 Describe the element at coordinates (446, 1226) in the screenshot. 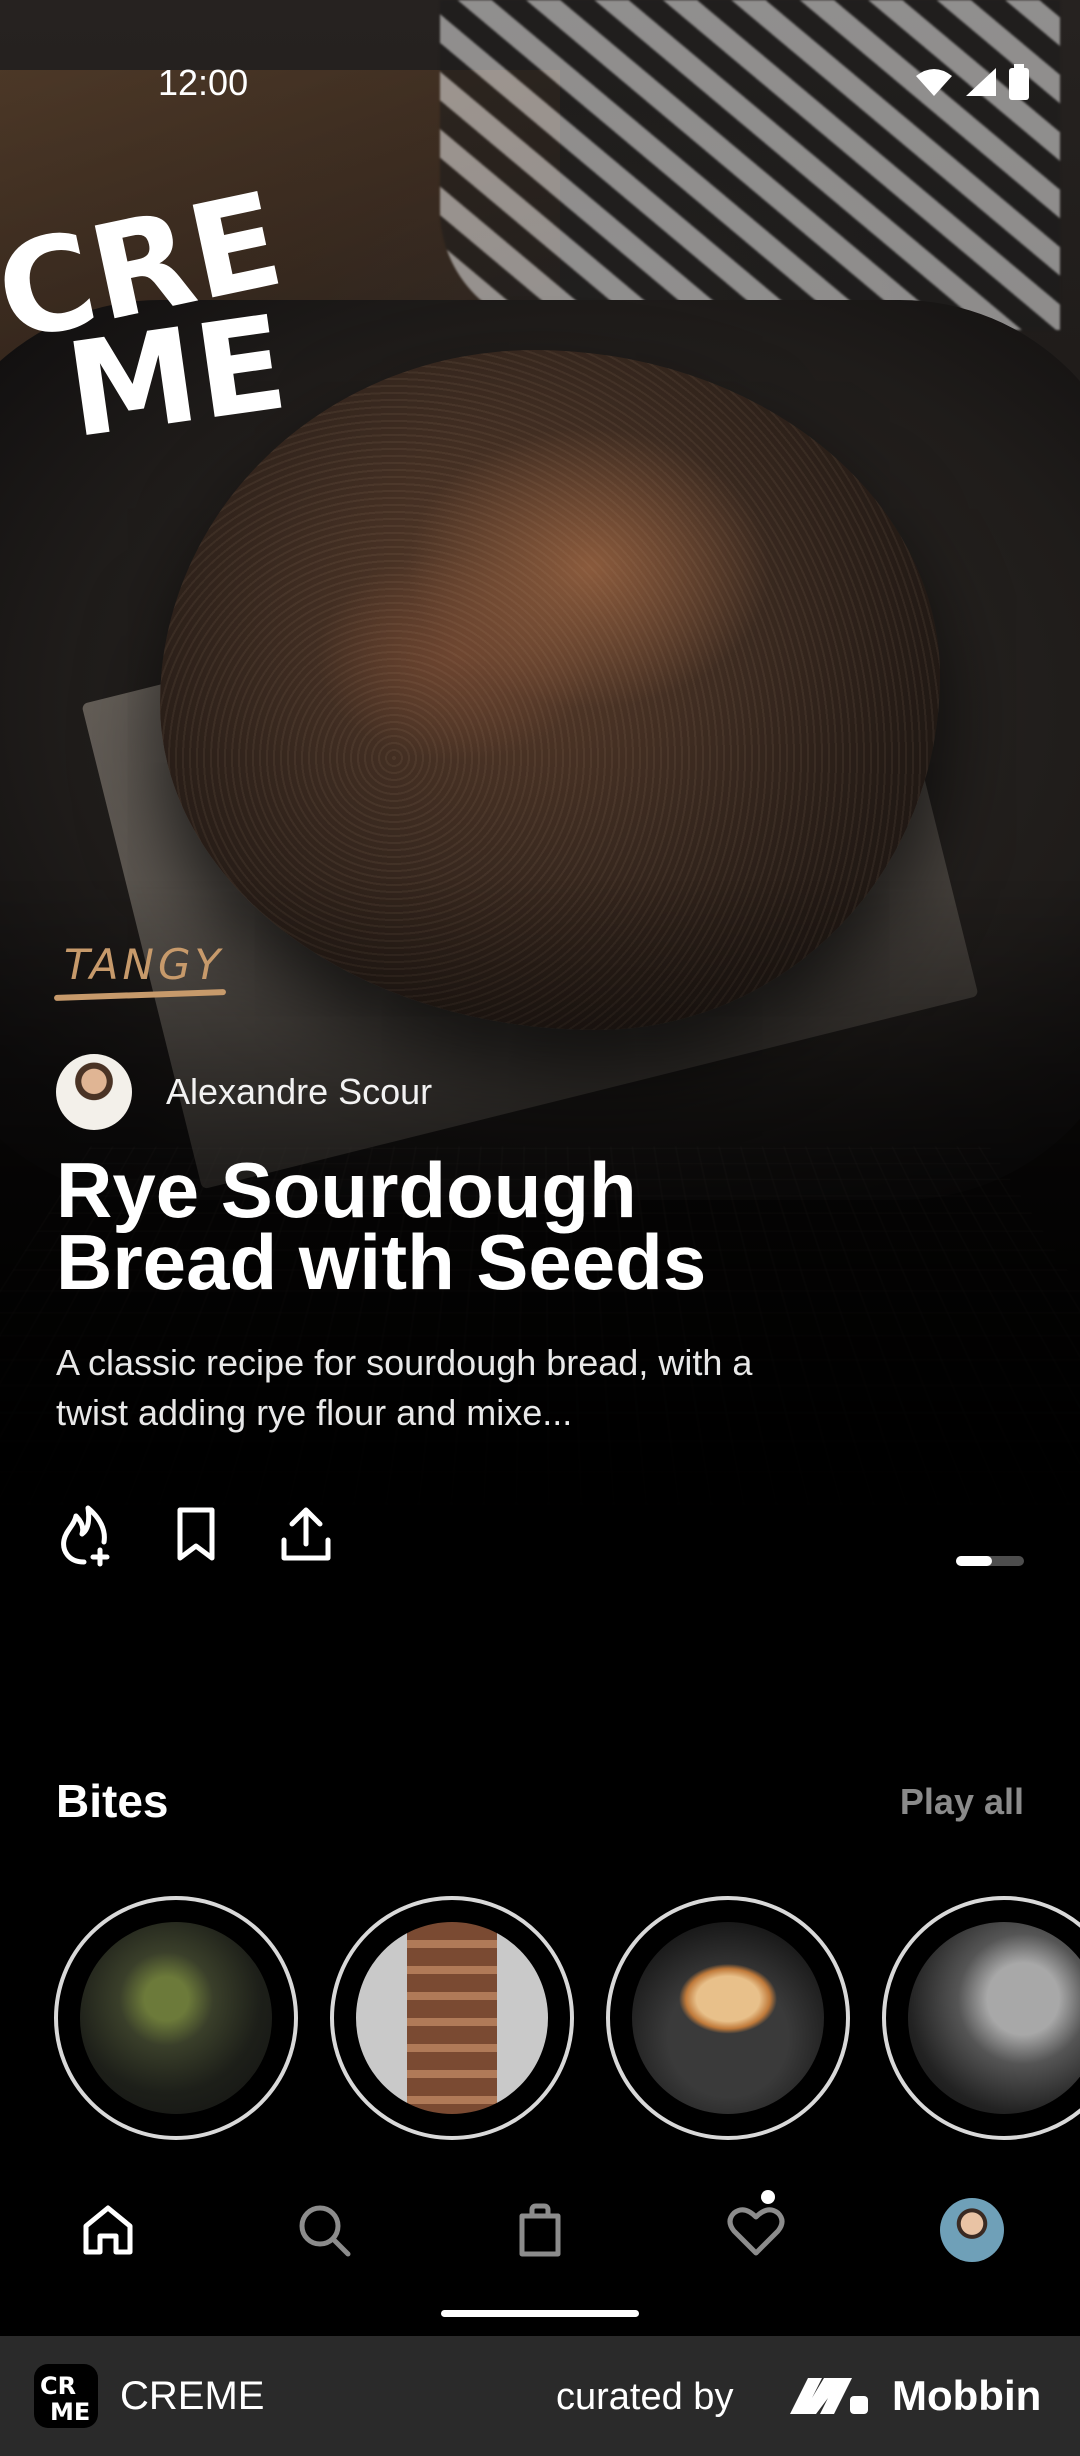

I see `recipe-title: Rye Sourdough Bread with Seeds` at that location.